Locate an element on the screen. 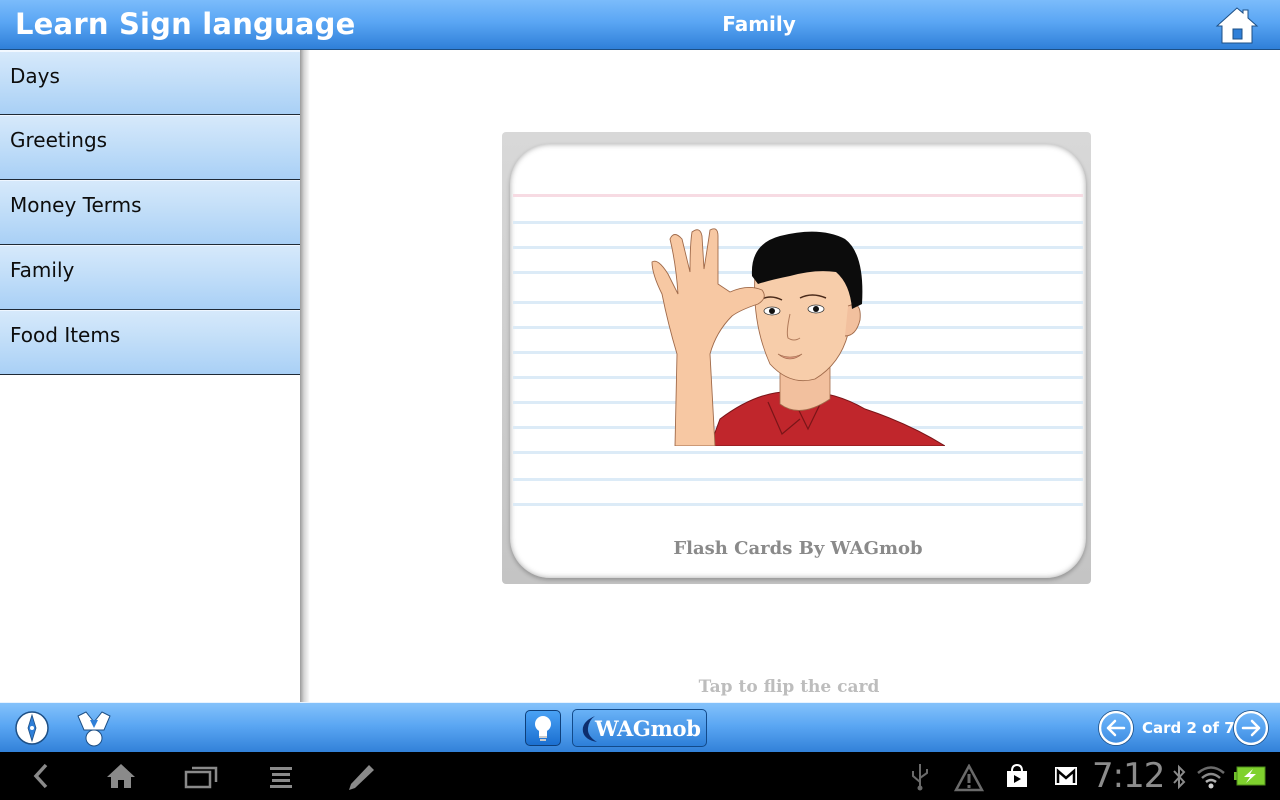 The image size is (1280, 800). compass-icon is located at coordinates (32, 728).